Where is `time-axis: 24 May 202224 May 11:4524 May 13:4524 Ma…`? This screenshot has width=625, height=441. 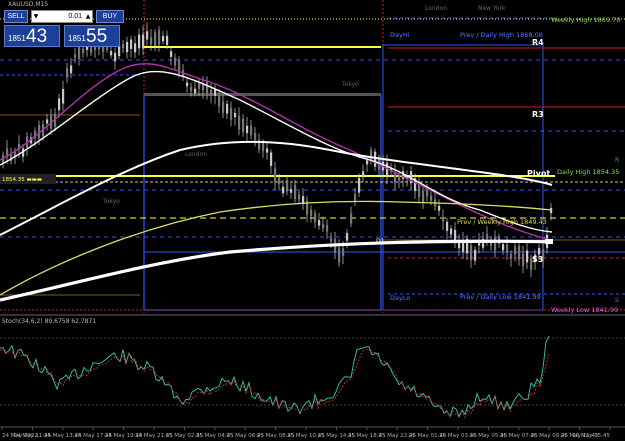 time-axis: 24 May 202224 May 11:4524 May 13:4524 Ma… is located at coordinates (306, 433).